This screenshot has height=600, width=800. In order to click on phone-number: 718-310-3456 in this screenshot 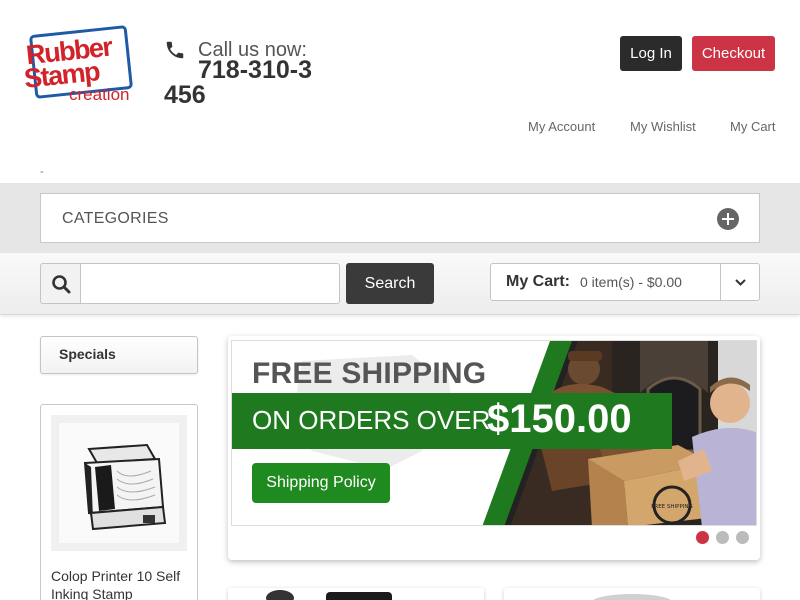, I will do `click(239, 83)`.